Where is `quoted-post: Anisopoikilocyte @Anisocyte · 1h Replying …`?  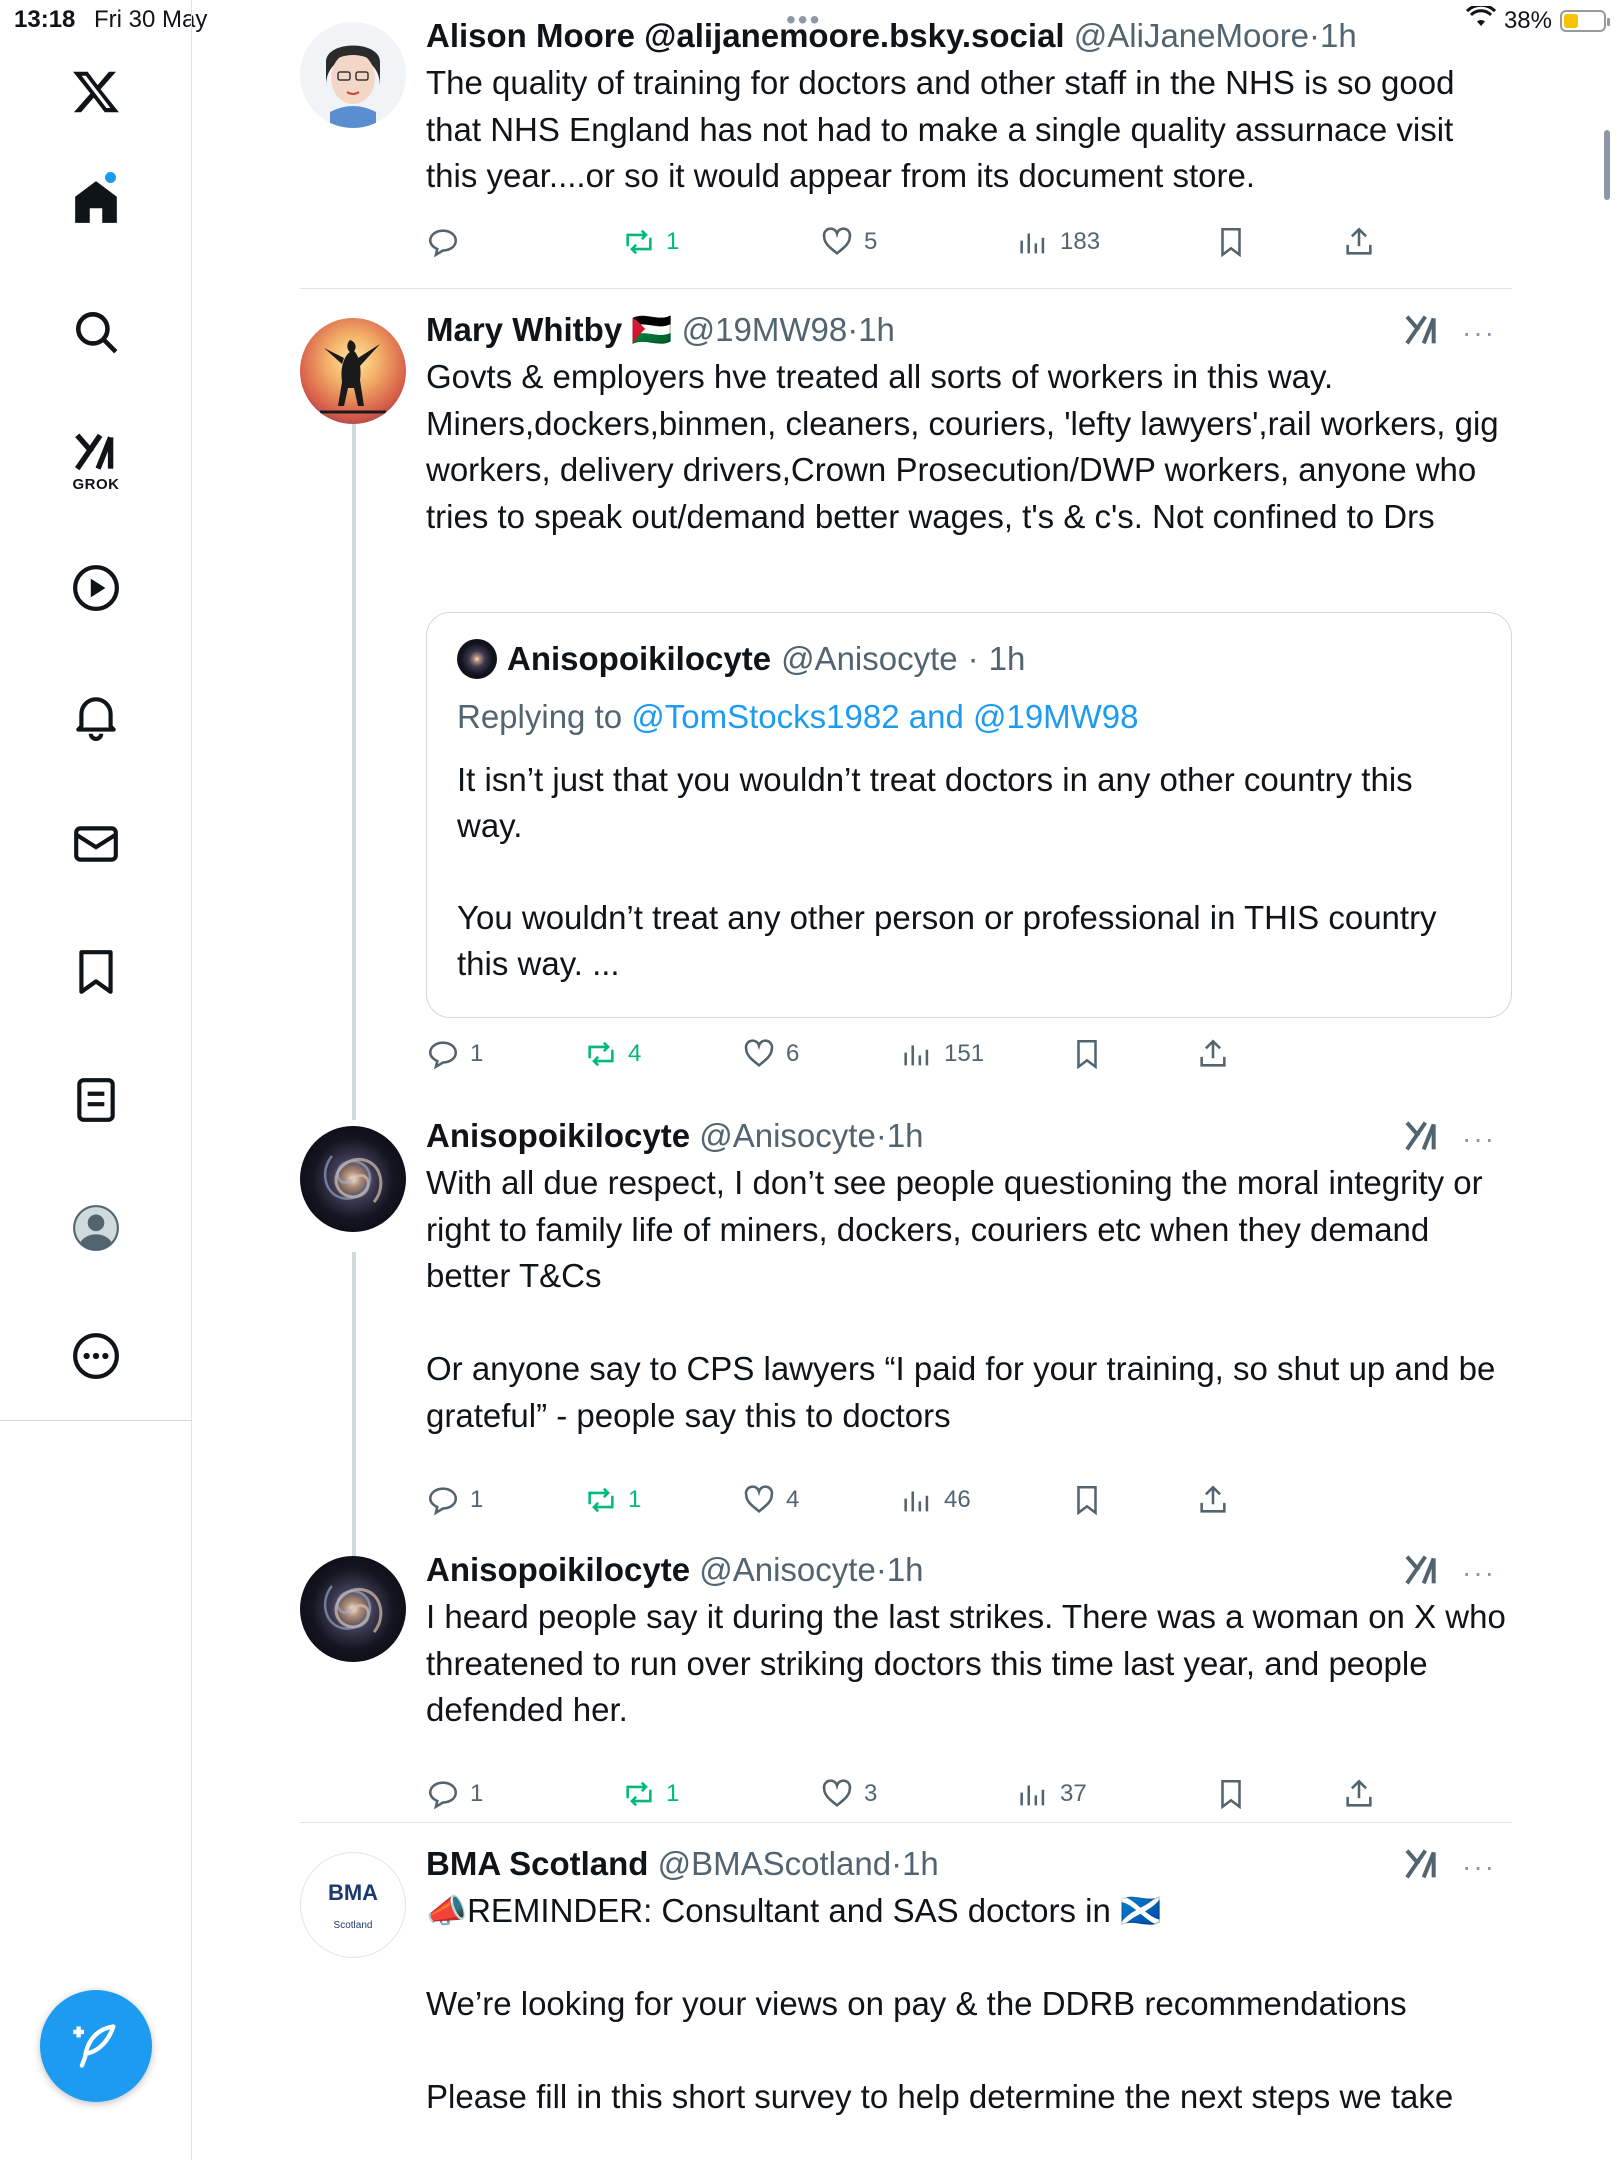 quoted-post: Anisopoikilocyte @Anisocyte · 1h Replying … is located at coordinates (969, 815).